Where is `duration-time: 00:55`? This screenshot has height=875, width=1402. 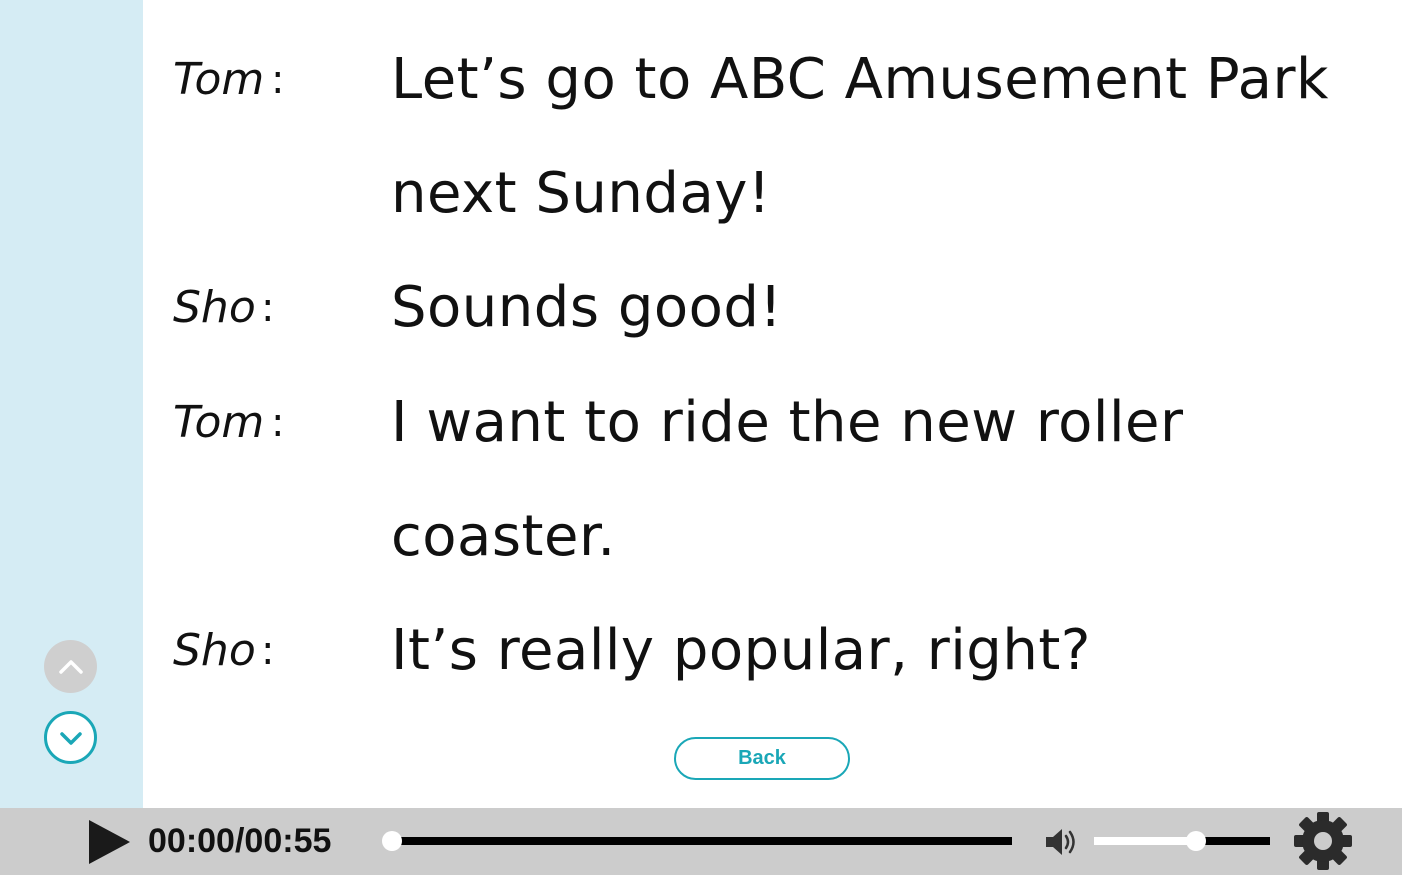 duration-time: 00:55 is located at coordinates (288, 841).